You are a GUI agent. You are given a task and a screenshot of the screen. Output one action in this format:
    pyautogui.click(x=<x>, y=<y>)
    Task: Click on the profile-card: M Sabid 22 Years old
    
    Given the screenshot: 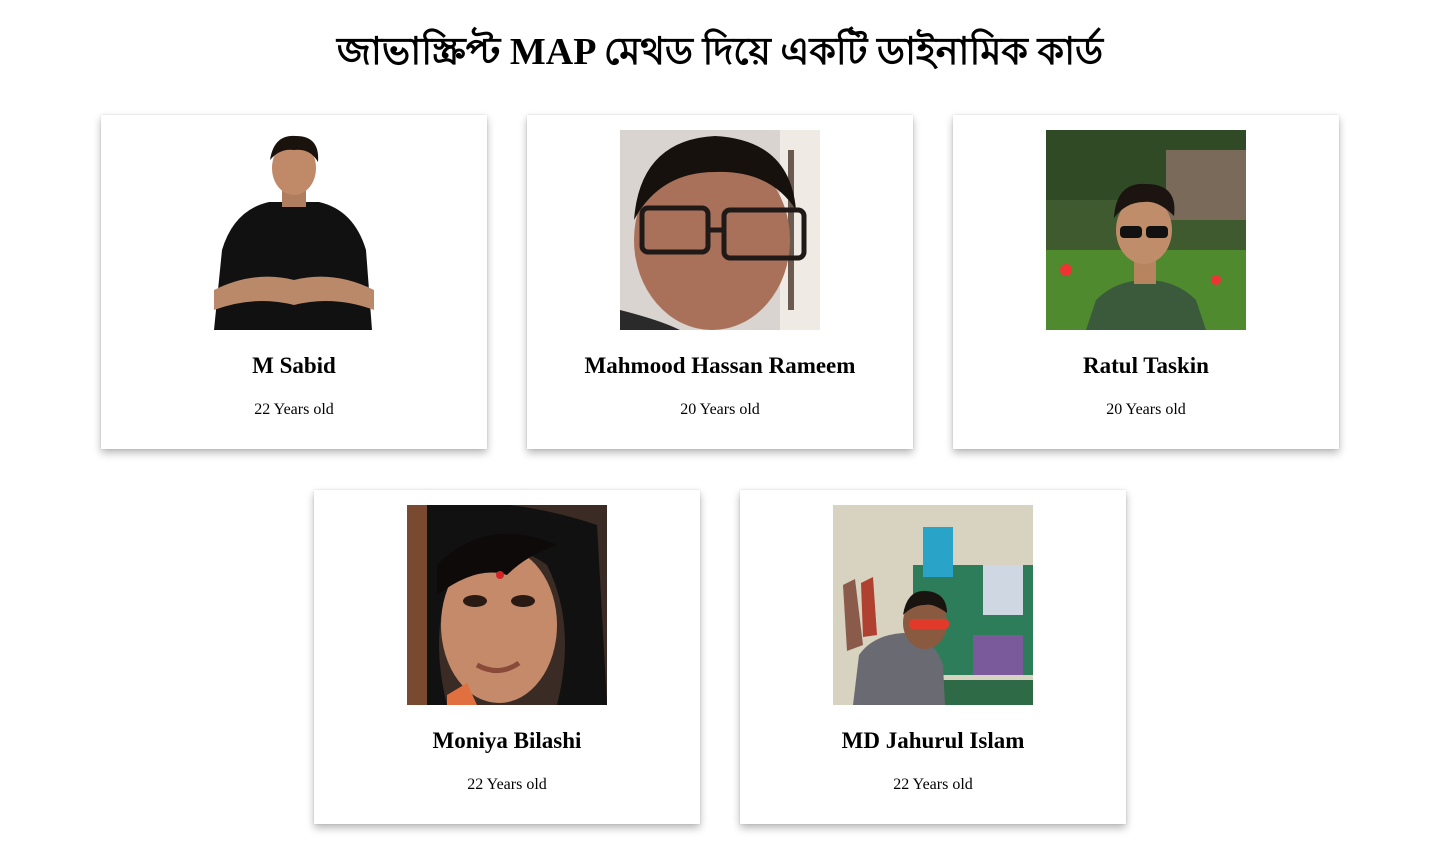 What is the action you would take?
    pyautogui.click(x=294, y=282)
    